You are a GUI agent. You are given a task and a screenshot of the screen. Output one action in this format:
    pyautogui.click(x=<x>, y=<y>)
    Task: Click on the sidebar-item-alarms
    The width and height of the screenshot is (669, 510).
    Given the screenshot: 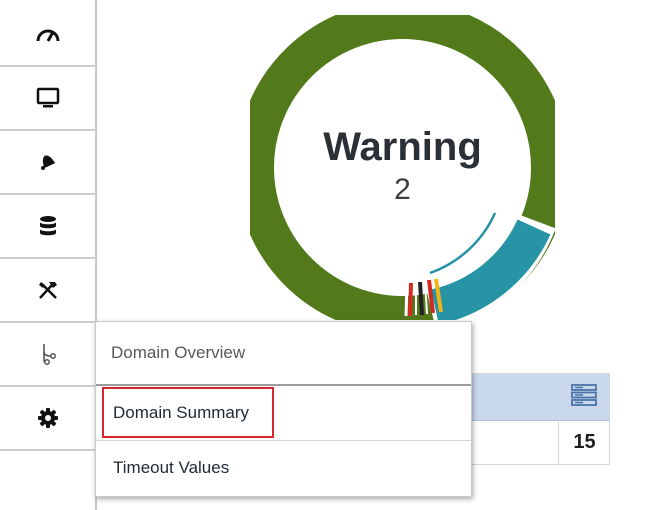 What is the action you would take?
    pyautogui.click(x=47, y=163)
    